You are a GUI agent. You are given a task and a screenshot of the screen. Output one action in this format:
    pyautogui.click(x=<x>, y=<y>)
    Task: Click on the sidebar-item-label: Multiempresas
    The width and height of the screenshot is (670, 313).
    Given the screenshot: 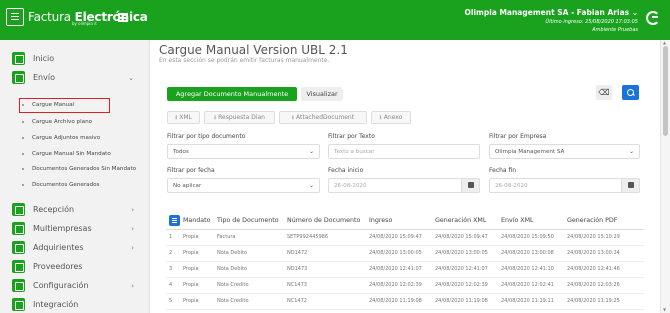 What is the action you would take?
    pyautogui.click(x=62, y=228)
    